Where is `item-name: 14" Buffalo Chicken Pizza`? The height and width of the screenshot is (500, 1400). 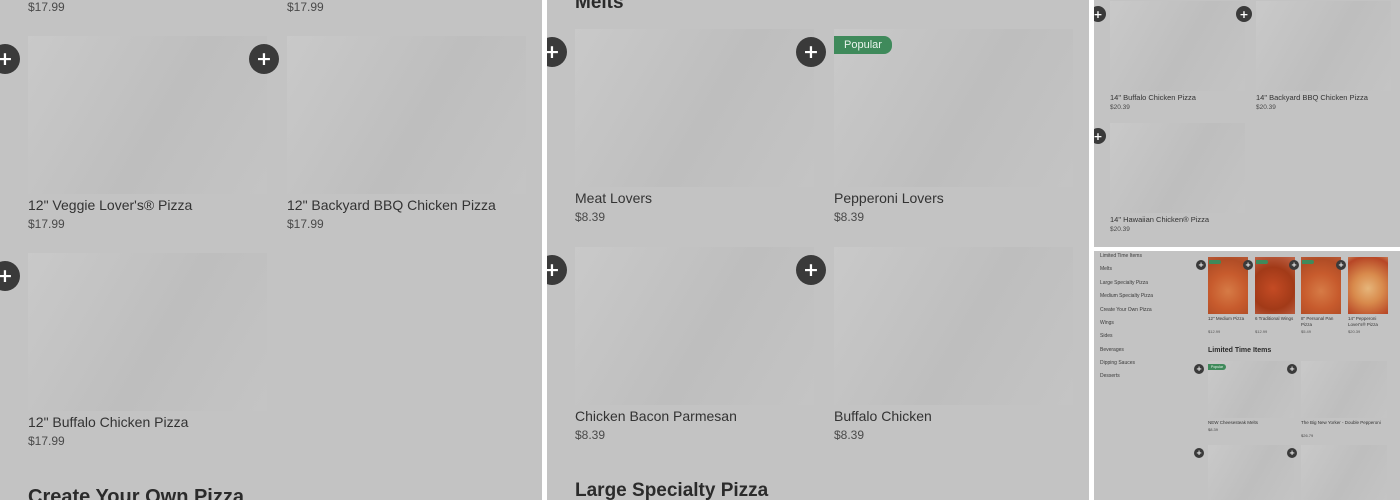 item-name: 14" Buffalo Chicken Pizza is located at coordinates (1153, 97).